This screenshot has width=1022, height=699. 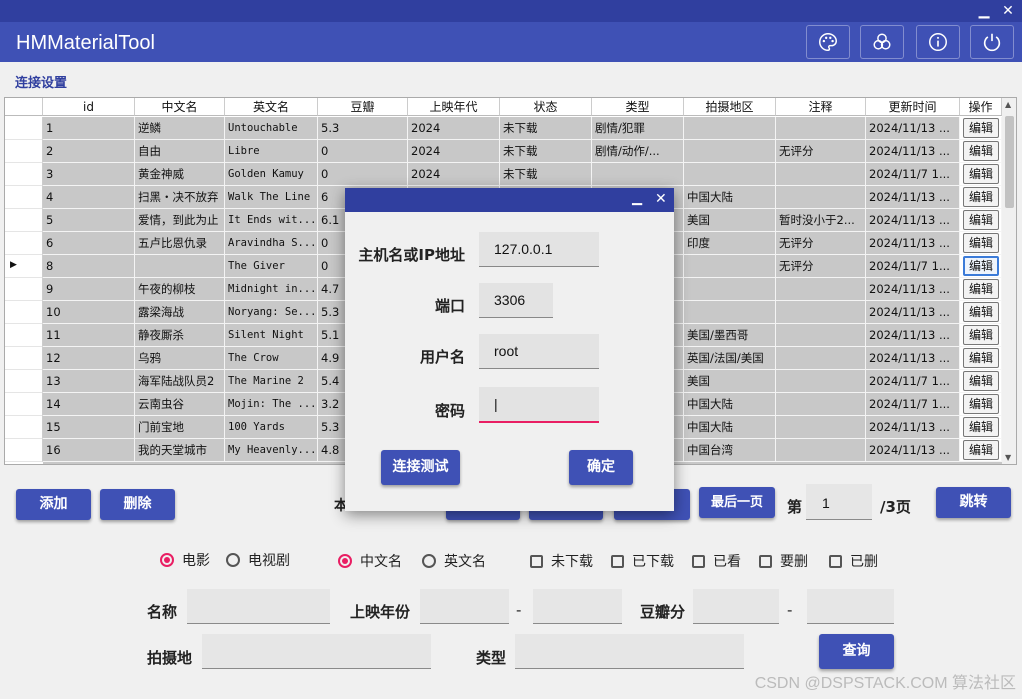 What do you see at coordinates (638, 128) in the screenshot?
I see `table-cell: 剧情/犯罪` at bounding box center [638, 128].